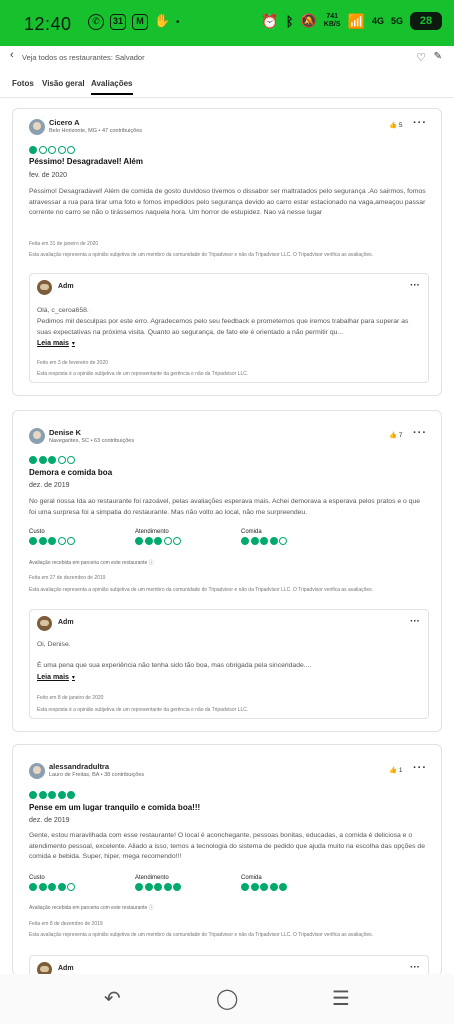 The width and height of the screenshot is (454, 1024). Describe the element at coordinates (66, 286) in the screenshot. I see `responder-name: Adm` at that location.